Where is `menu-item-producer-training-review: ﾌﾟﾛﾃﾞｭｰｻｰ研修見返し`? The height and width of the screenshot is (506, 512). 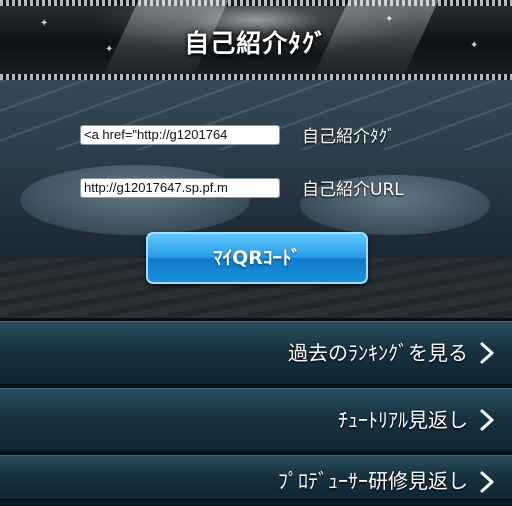
menu-item-producer-training-review: ﾌﾟﾛﾃﾞｭｰｻｰ研修見返し is located at coordinates (256, 477).